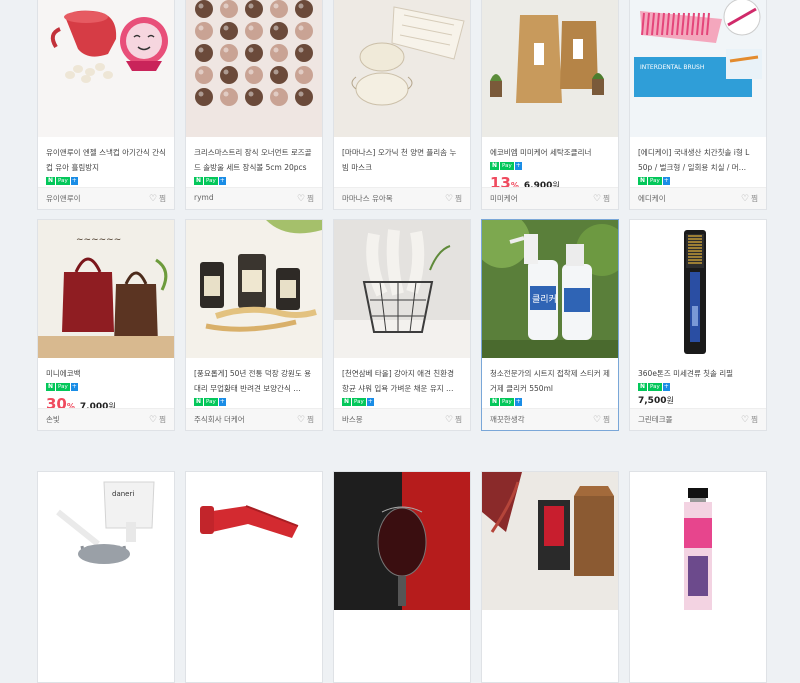  Describe the element at coordinates (507, 419) in the screenshot. I see `seller-name: 깨끗한생각` at that location.